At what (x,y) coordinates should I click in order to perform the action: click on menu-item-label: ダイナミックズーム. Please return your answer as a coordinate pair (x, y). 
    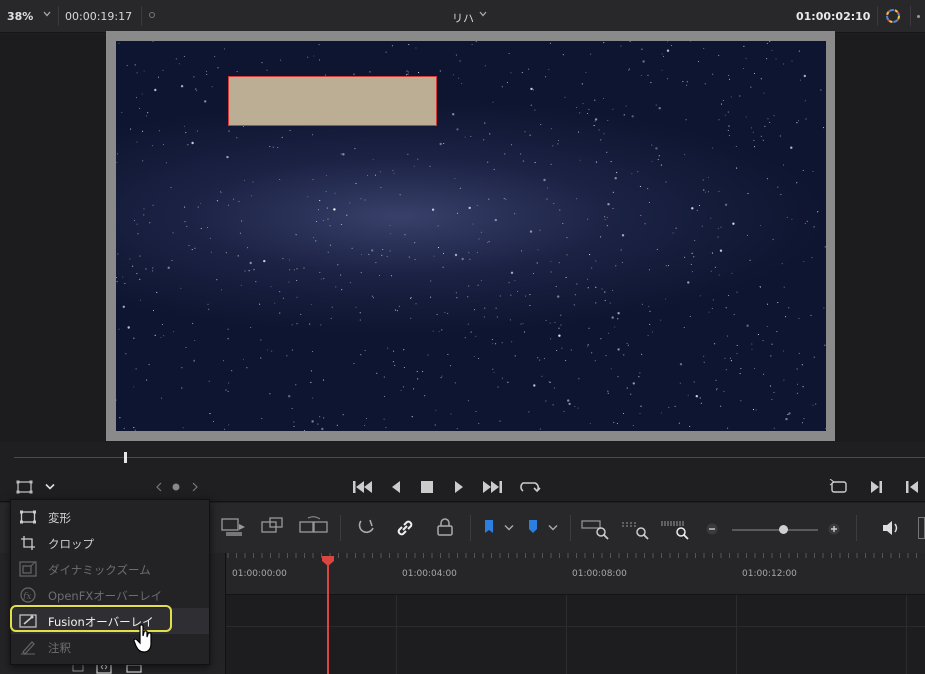
    Looking at the image, I should click on (99, 570).